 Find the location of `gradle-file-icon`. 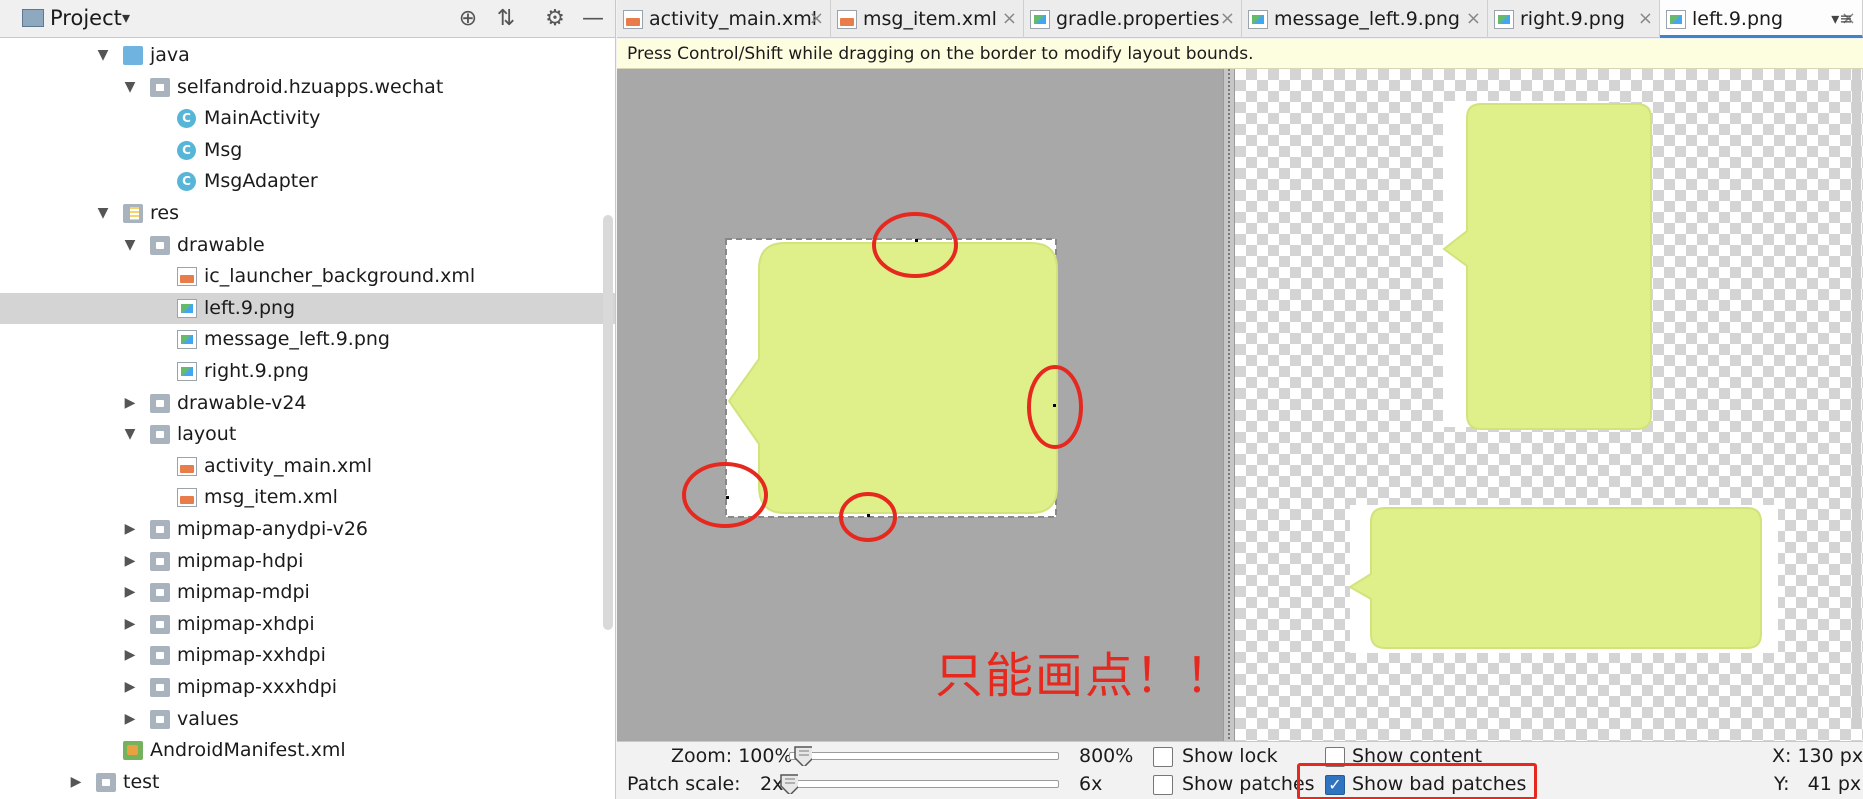

gradle-file-icon is located at coordinates (1040, 19).